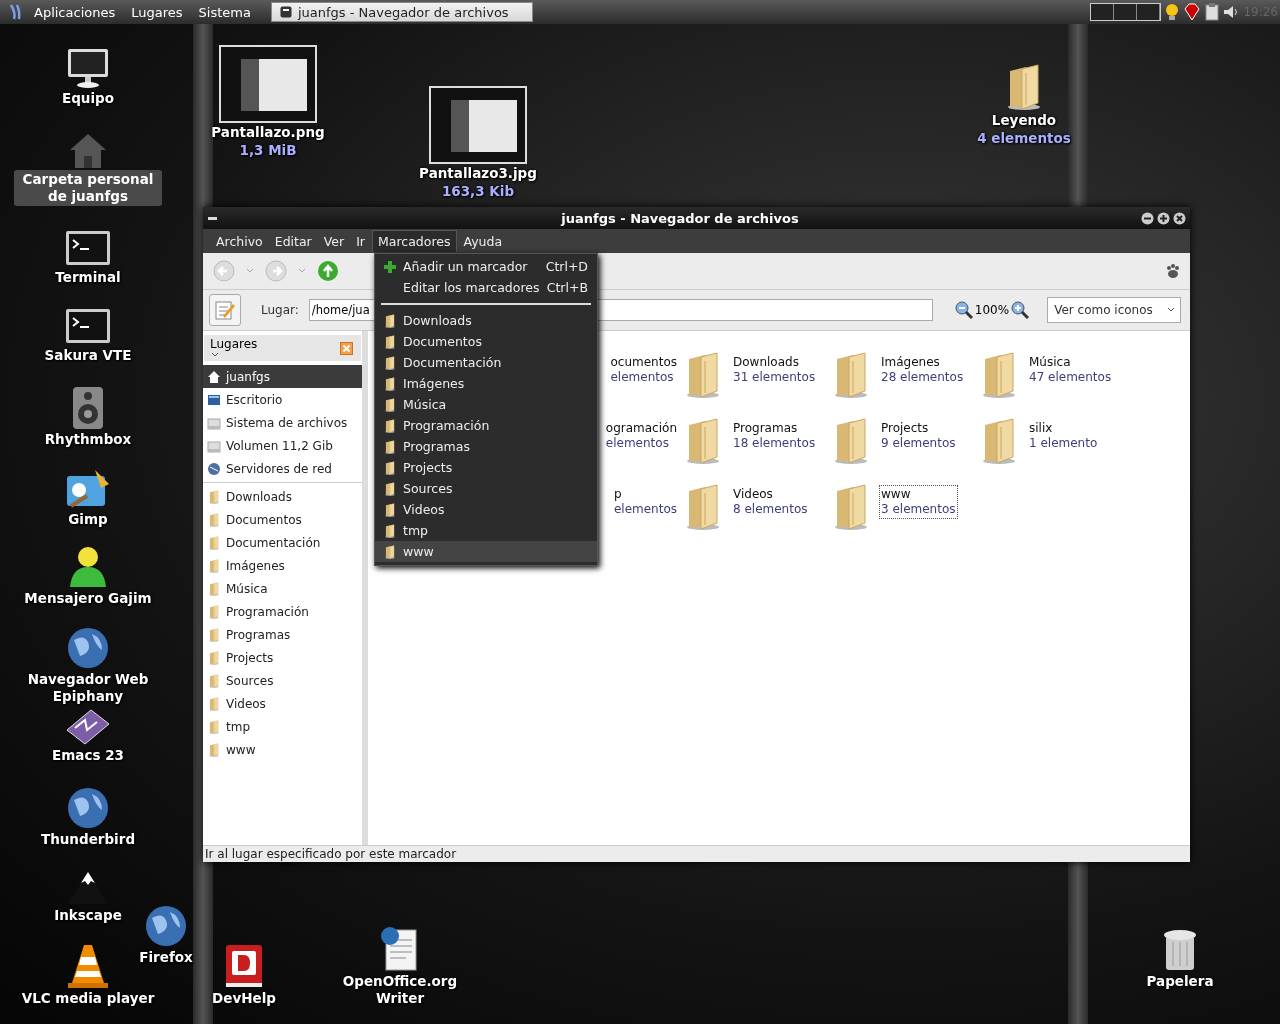  I want to click on desktop-icon-label: Emacs 23, so click(88, 755).